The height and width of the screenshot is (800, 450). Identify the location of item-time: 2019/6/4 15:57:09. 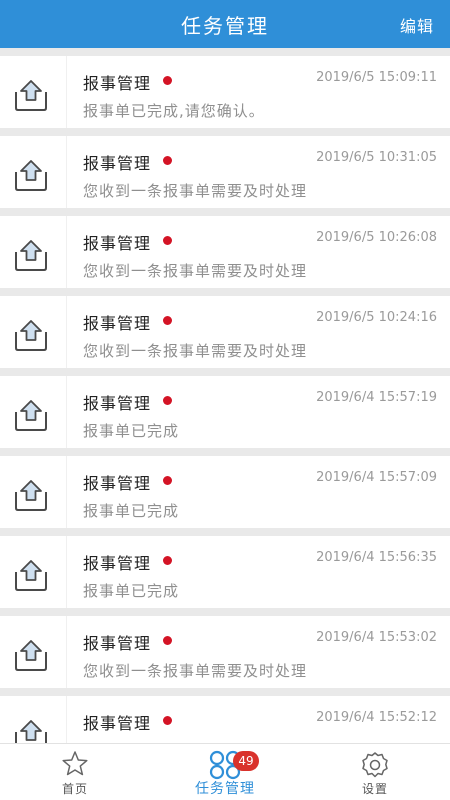
(376, 477).